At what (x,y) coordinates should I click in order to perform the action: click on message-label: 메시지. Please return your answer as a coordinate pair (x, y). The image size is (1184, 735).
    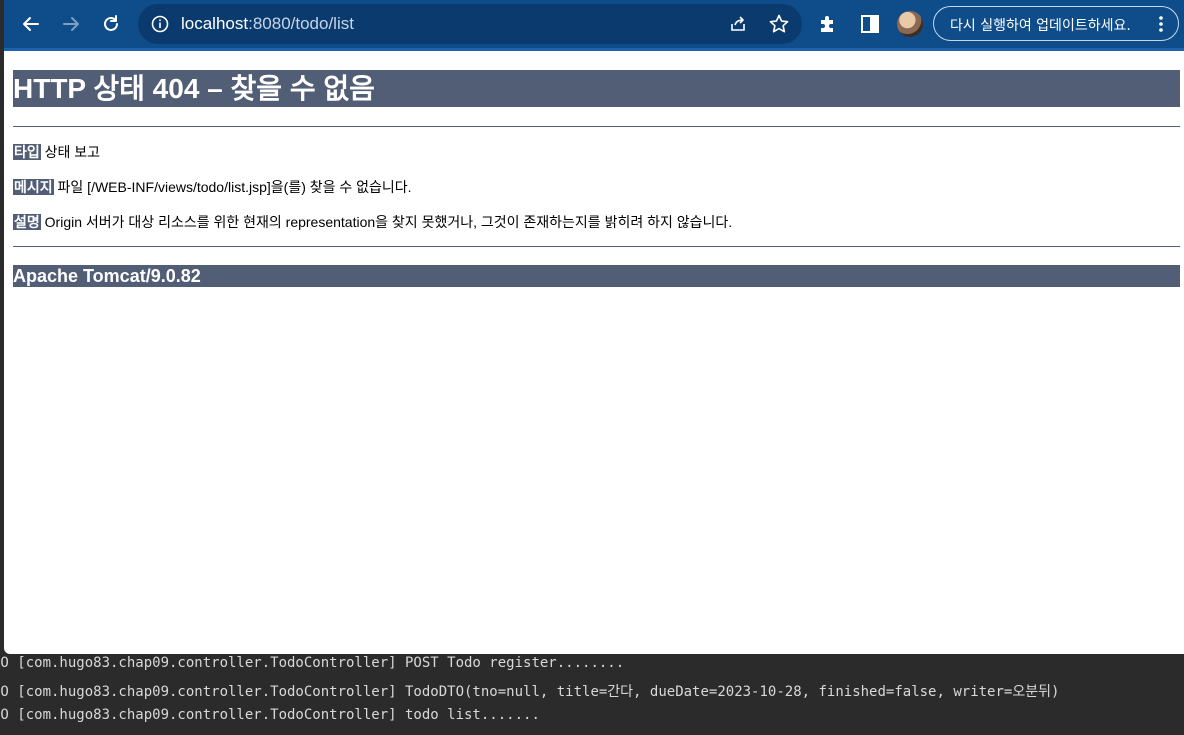
    Looking at the image, I should click on (33, 187).